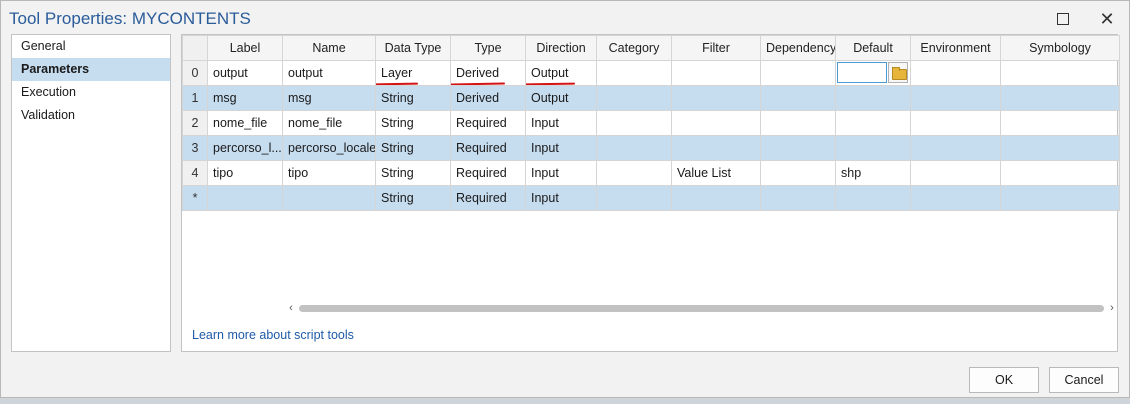  I want to click on scroll-left-icon: ‹, so click(291, 308).